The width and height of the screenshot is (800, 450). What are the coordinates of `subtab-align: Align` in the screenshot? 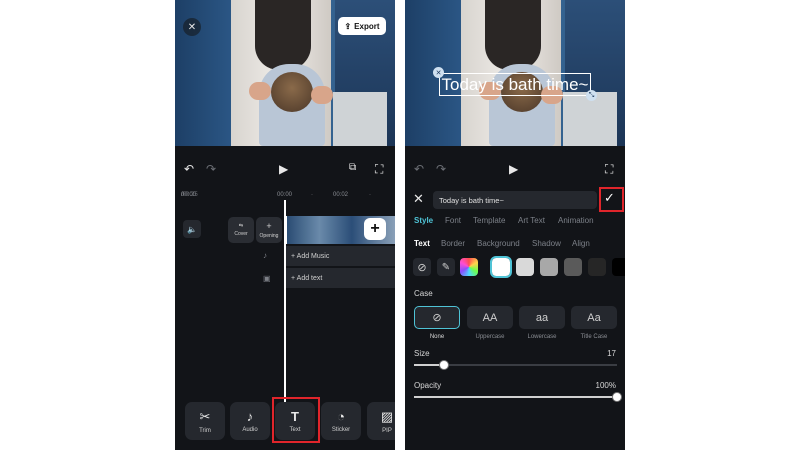 It's located at (581, 243).